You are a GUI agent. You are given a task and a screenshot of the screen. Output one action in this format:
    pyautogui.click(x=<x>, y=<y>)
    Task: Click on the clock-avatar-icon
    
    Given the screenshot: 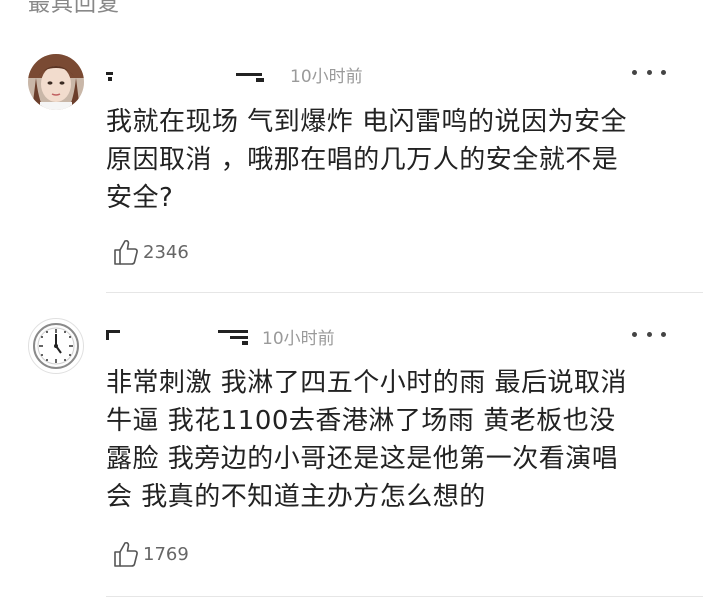 What is the action you would take?
    pyautogui.click(x=56, y=346)
    